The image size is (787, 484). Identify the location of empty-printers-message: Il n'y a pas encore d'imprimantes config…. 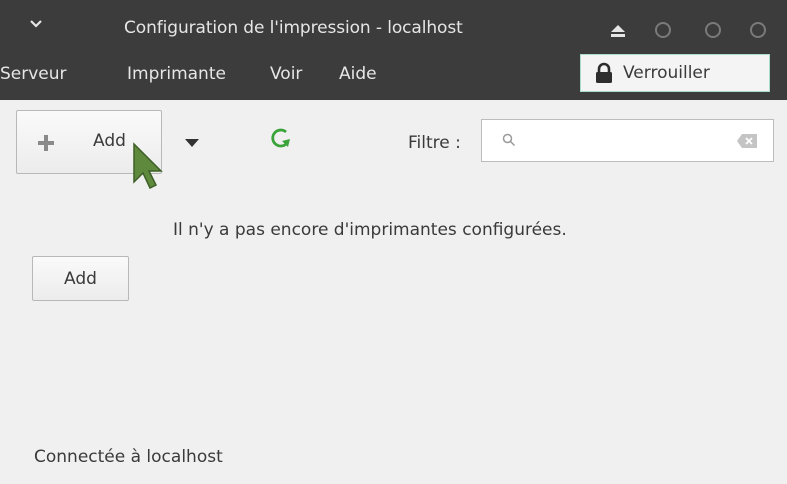
(370, 230).